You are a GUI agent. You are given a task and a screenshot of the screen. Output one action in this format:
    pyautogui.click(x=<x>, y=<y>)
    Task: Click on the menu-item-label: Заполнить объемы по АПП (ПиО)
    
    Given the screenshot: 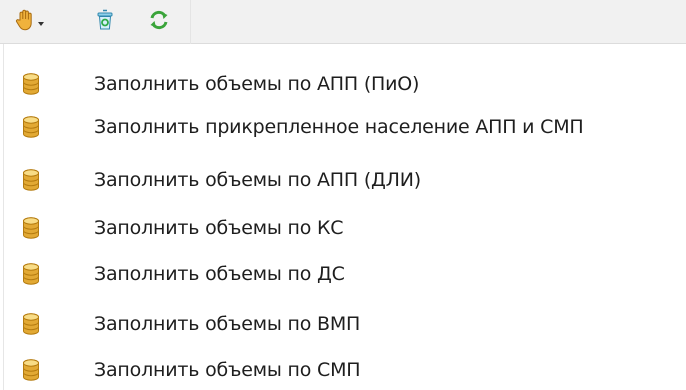 What is the action you would take?
    pyautogui.click(x=257, y=84)
    